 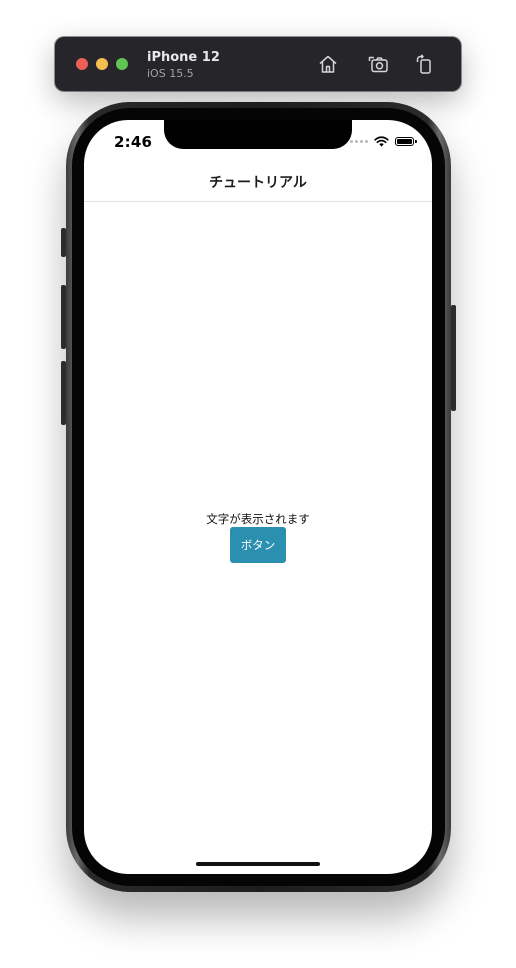 What do you see at coordinates (102, 64) in the screenshot?
I see `minimize-window-button` at bounding box center [102, 64].